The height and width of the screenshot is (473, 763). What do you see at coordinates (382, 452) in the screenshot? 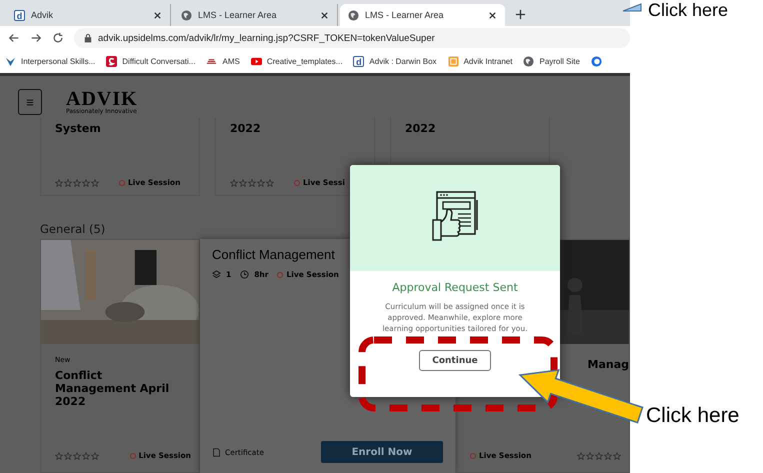
I see `enroll-button: Enroll Now` at bounding box center [382, 452].